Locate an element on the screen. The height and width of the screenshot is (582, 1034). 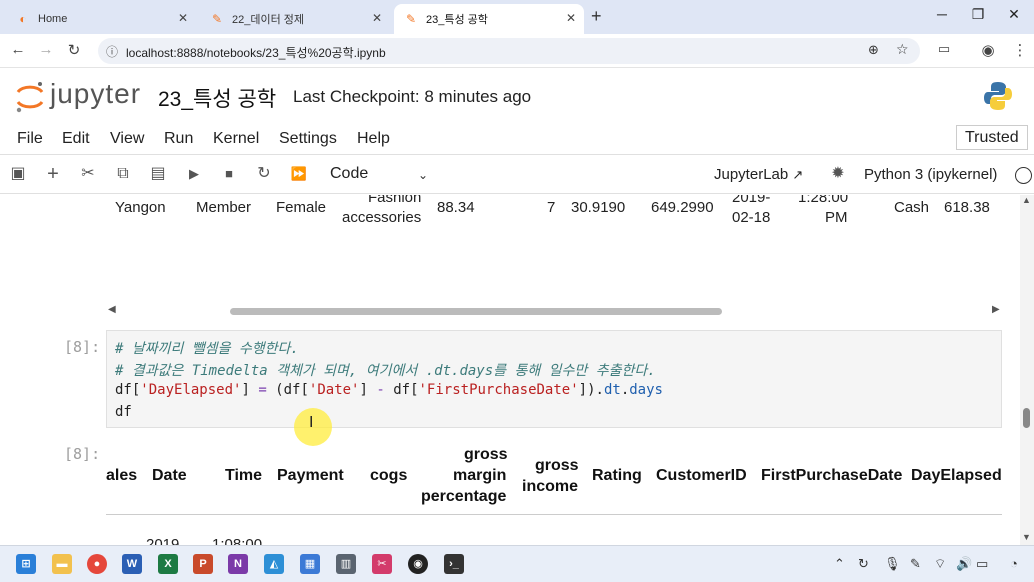
calculator-icon: ▥ is located at coordinates (346, 564).